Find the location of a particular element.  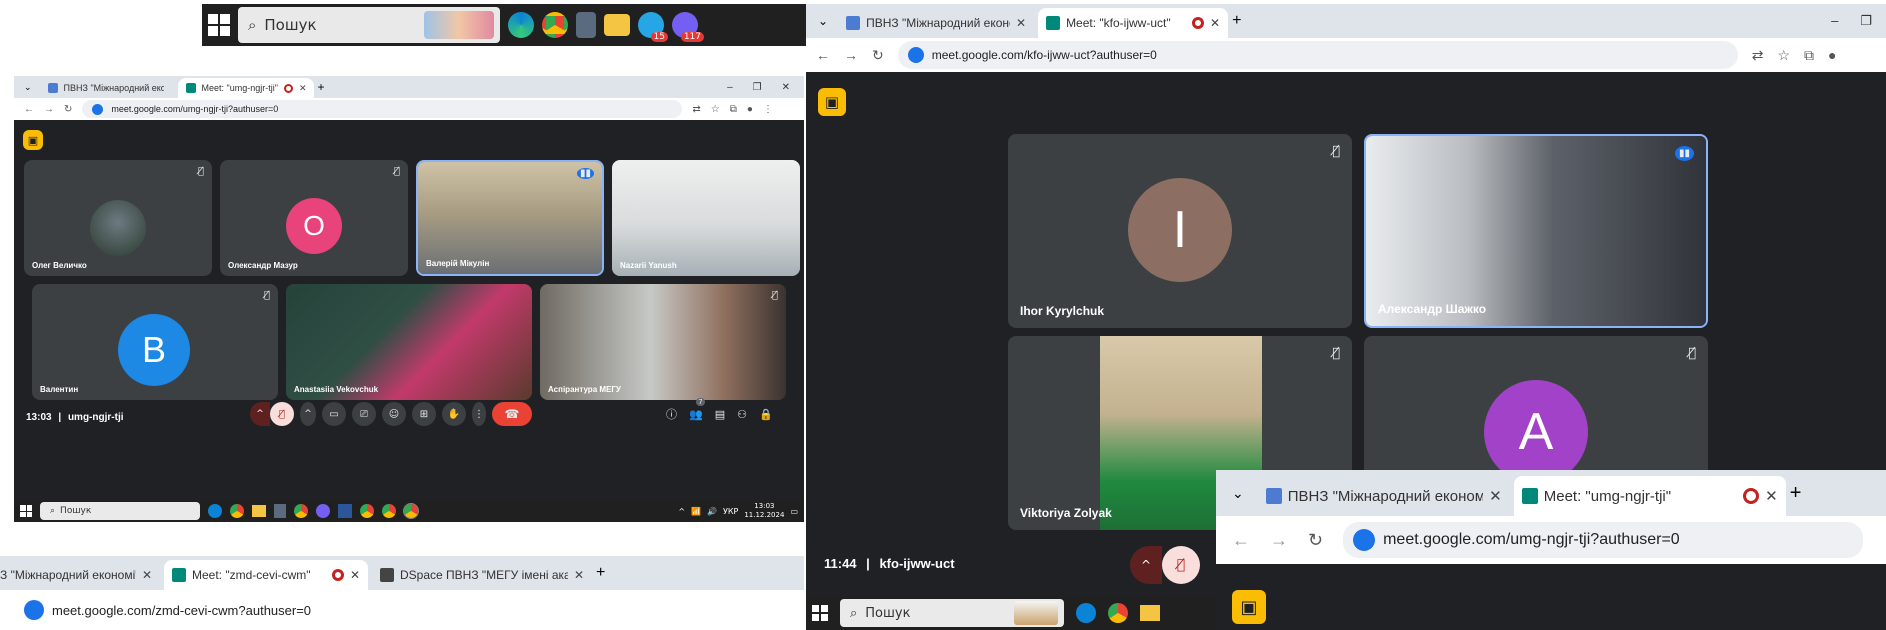

captions-button: ⎚ is located at coordinates (364, 414).